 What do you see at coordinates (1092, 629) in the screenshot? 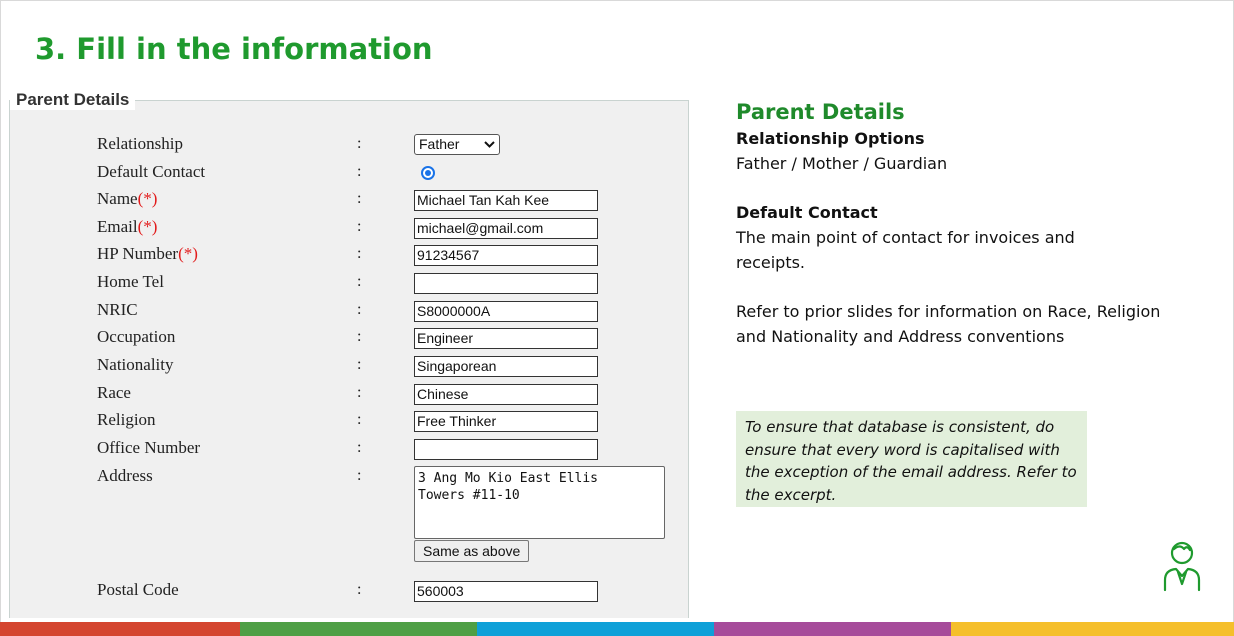
I see `footer-bar-yellow` at bounding box center [1092, 629].